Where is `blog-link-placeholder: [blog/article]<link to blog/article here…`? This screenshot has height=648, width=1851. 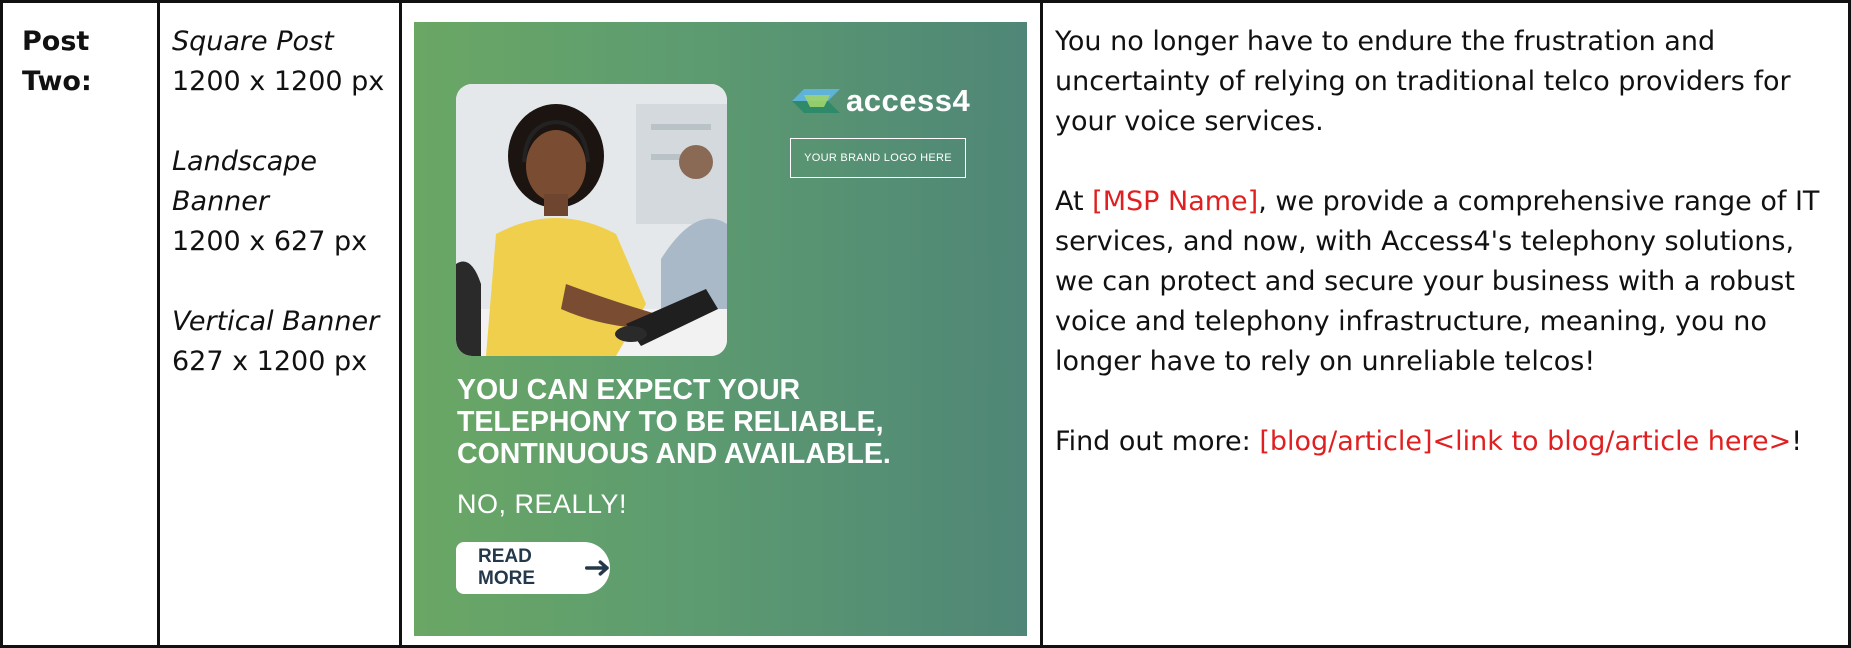
blog-link-placeholder: [blog/article]<link to blog/article here… is located at coordinates (1525, 441).